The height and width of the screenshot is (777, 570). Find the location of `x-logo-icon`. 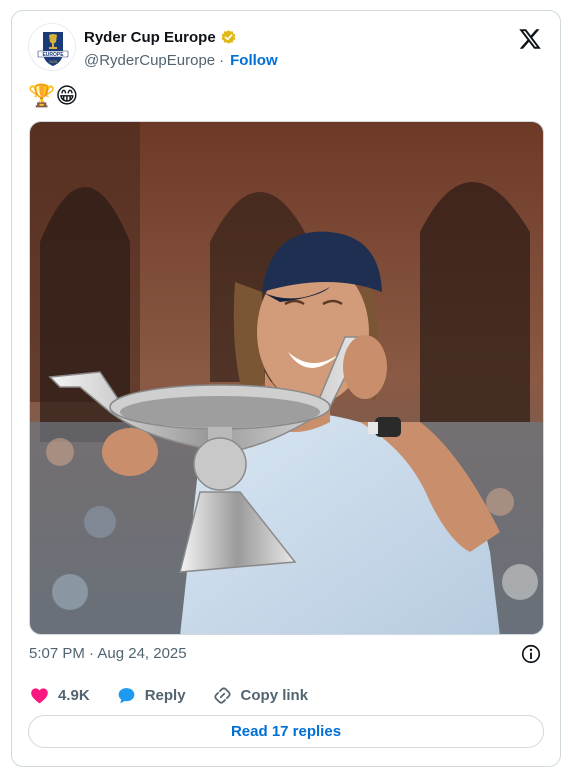

x-logo-icon is located at coordinates (530, 39).